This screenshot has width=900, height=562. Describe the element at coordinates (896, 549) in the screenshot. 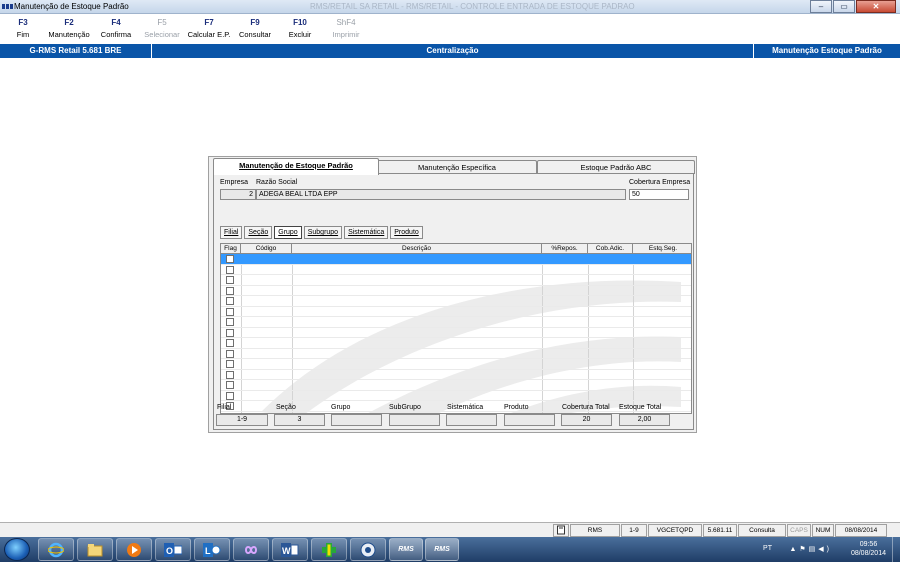

I see `show-desktop-button` at that location.